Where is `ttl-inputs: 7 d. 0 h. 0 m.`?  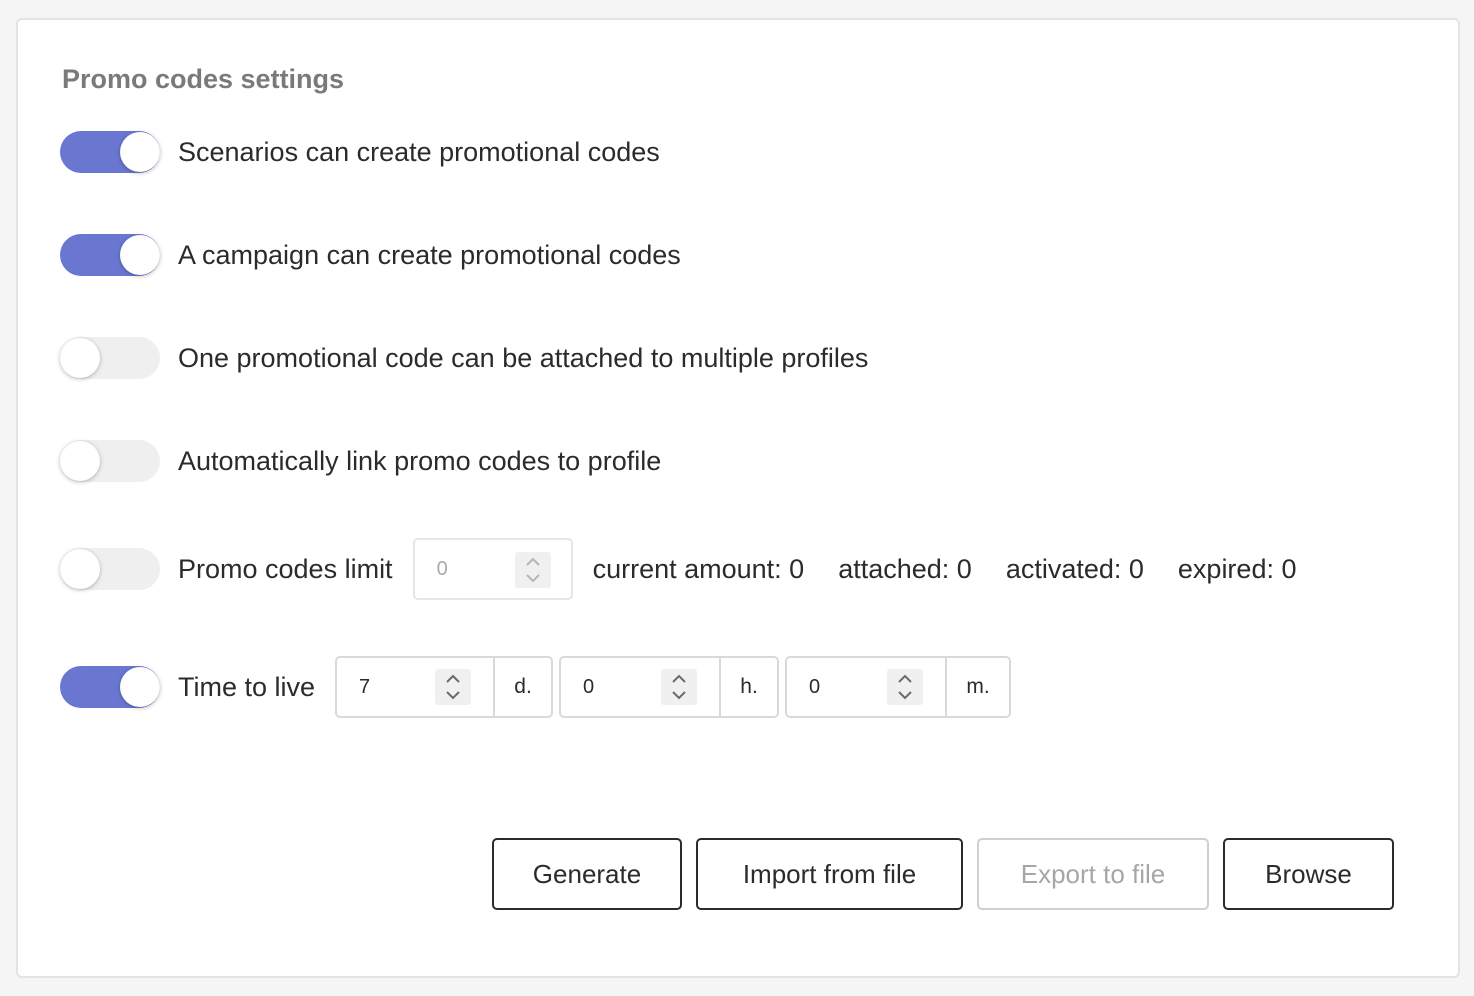 ttl-inputs: 7 d. 0 h. 0 m. is located at coordinates (676, 687).